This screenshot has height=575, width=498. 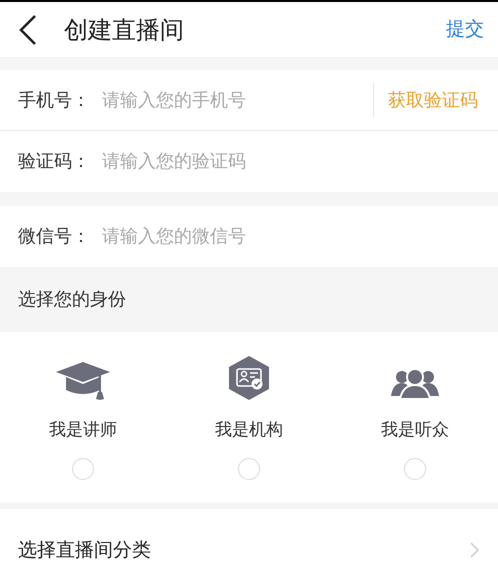 What do you see at coordinates (124, 30) in the screenshot?
I see `page-title: 创建直播间` at bounding box center [124, 30].